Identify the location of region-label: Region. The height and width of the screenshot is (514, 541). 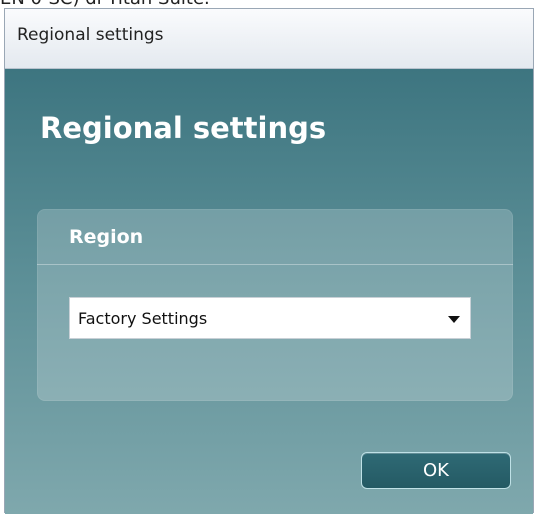
(106, 237).